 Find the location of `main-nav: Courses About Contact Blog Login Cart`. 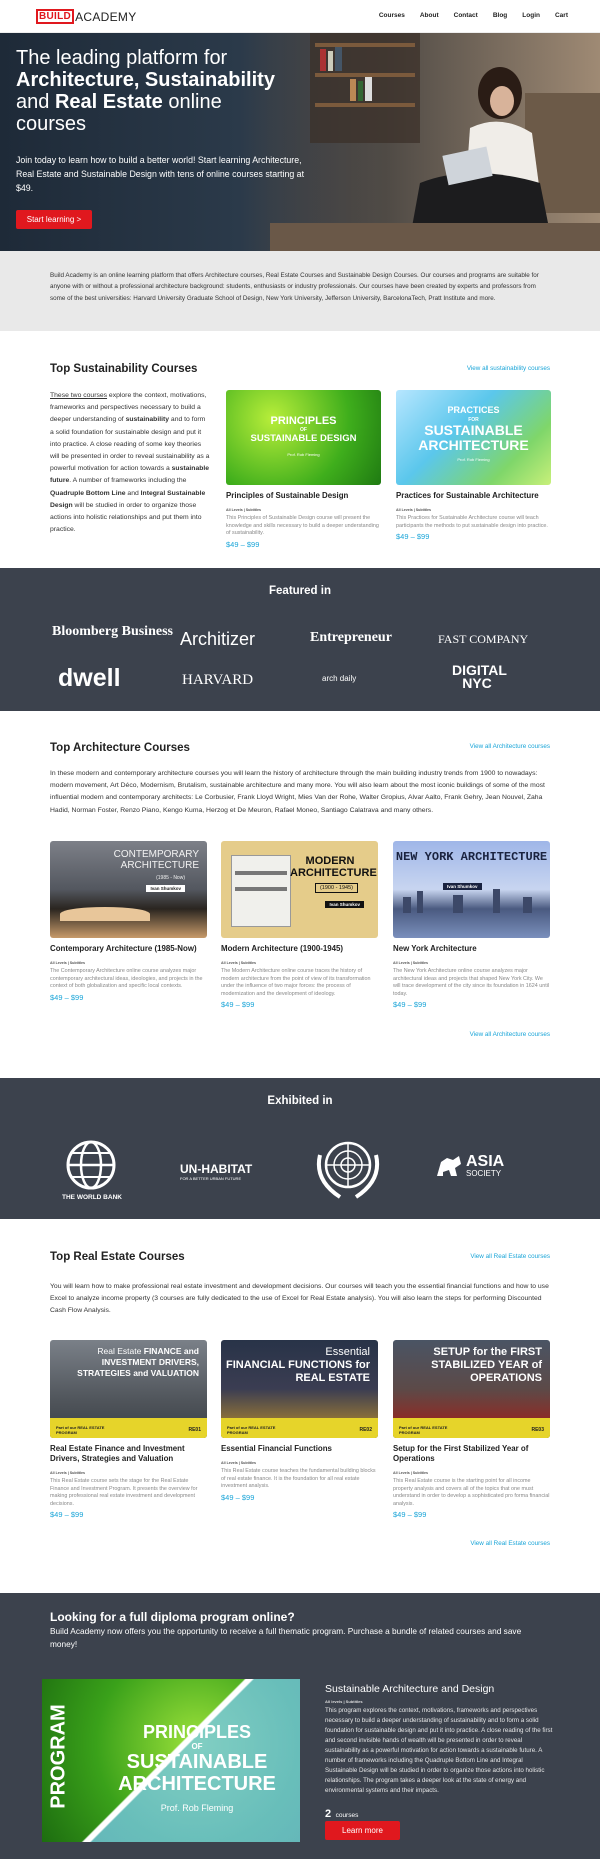

main-nav: Courses About Contact Blog Login Cart is located at coordinates (473, 15).